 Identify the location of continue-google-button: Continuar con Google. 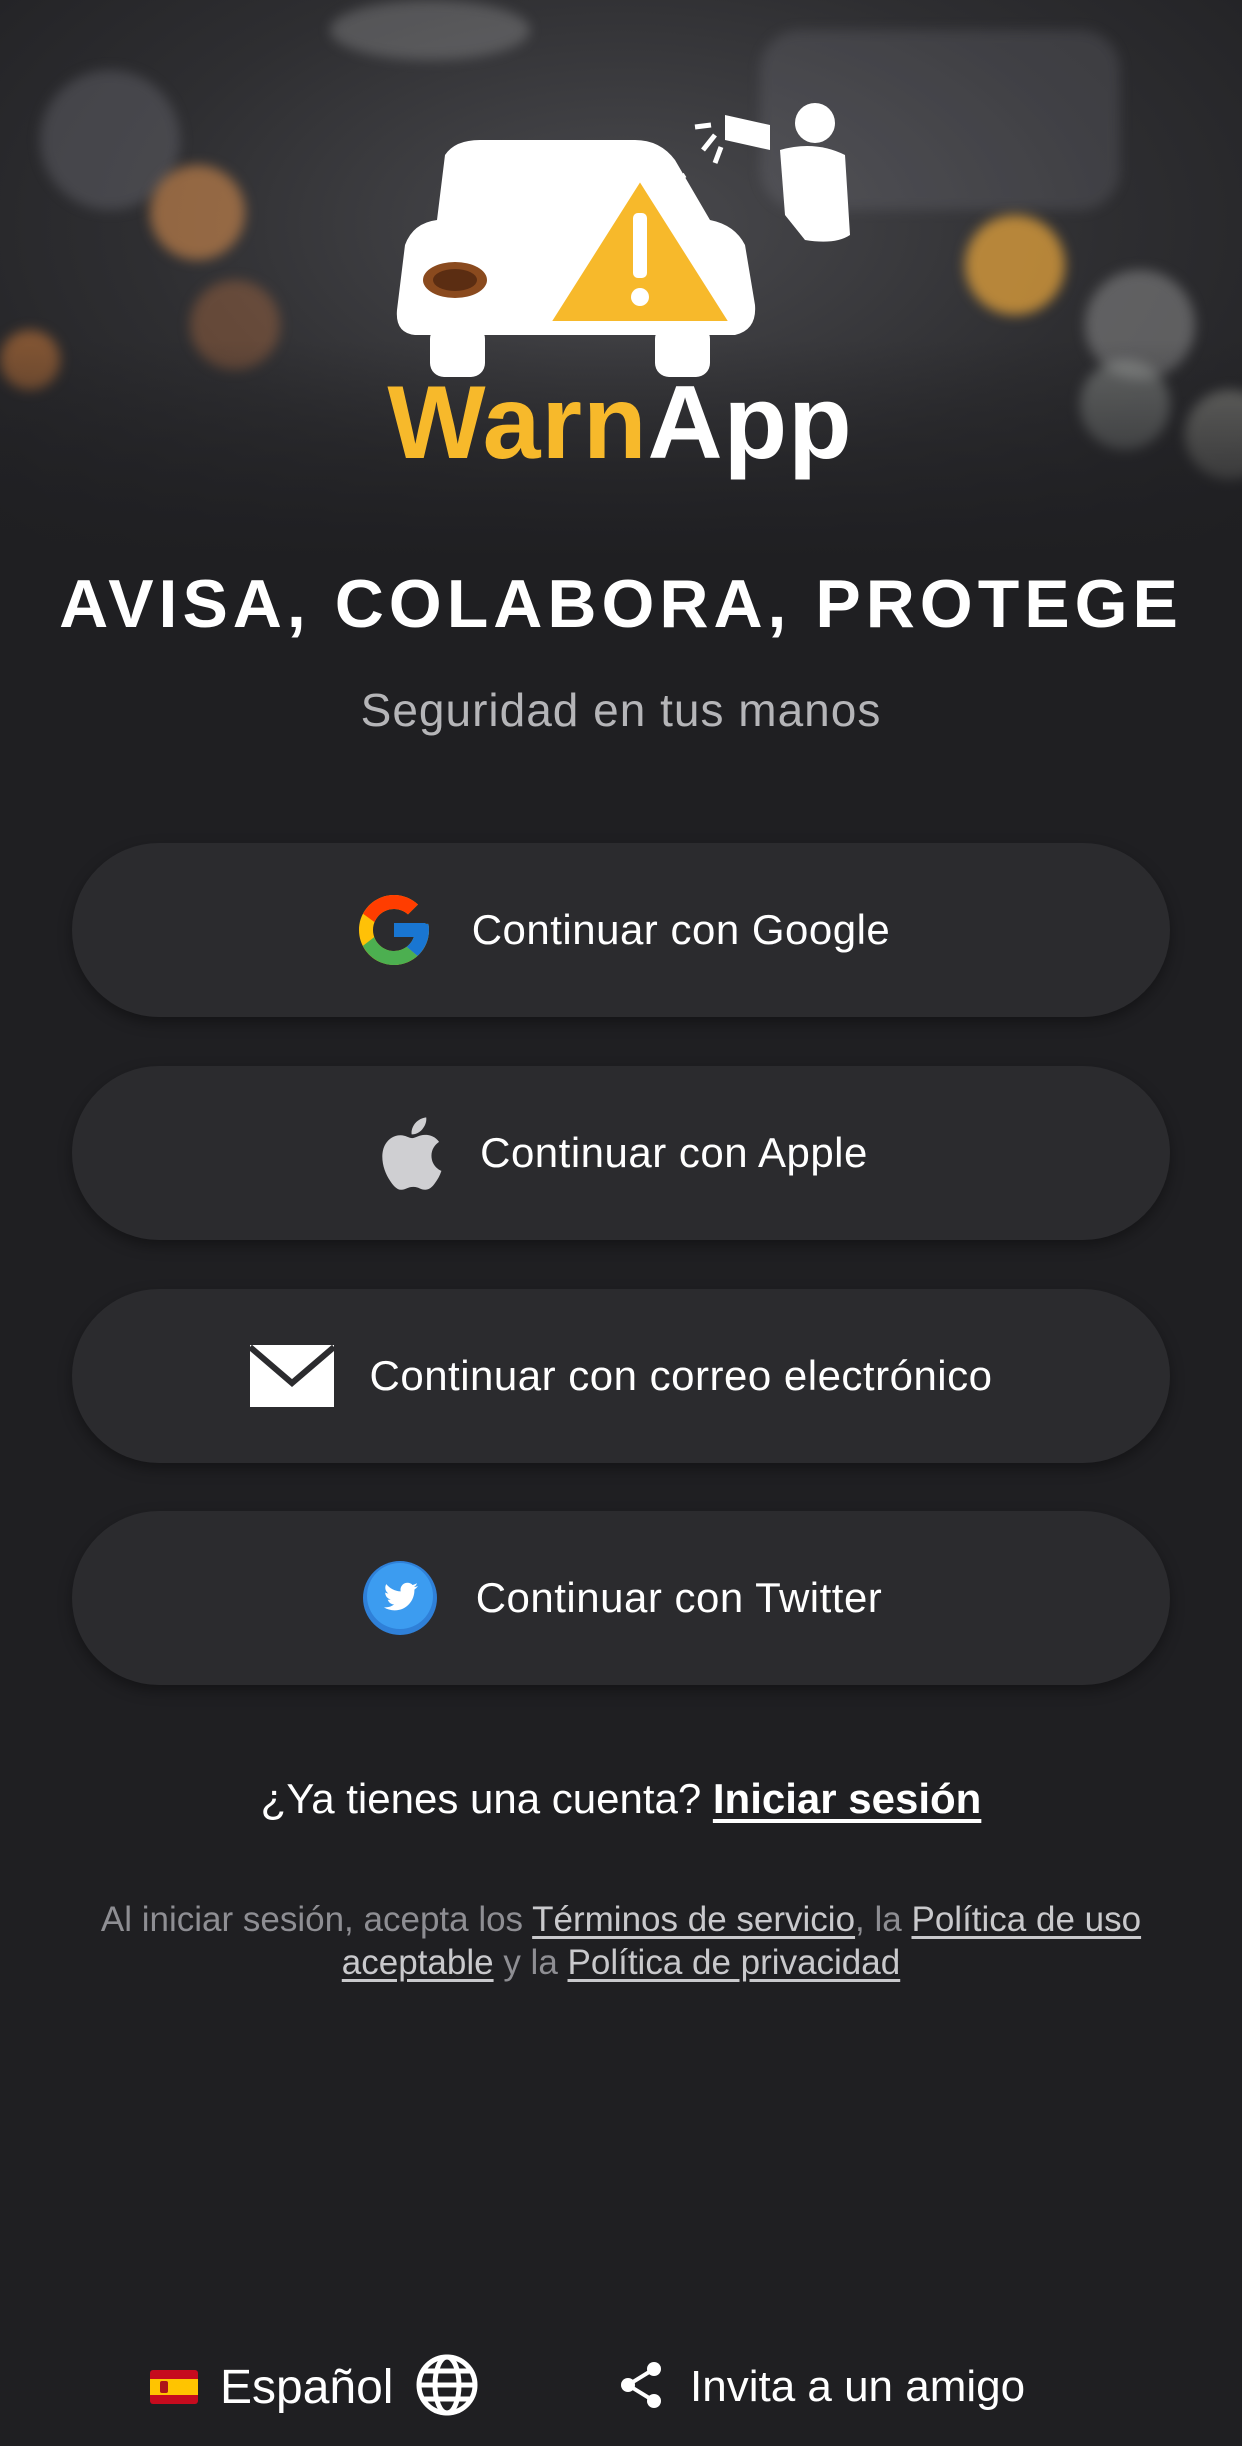
(621, 930).